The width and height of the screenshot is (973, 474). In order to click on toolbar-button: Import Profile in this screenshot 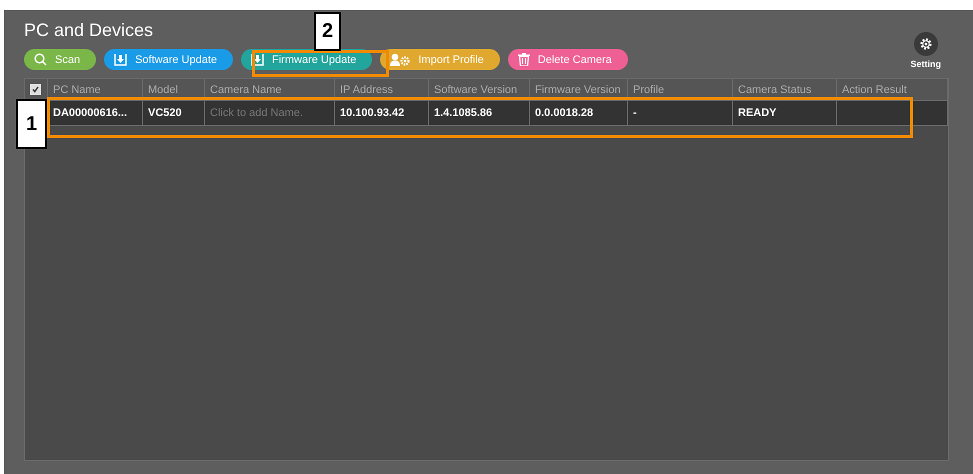, I will do `click(440, 59)`.